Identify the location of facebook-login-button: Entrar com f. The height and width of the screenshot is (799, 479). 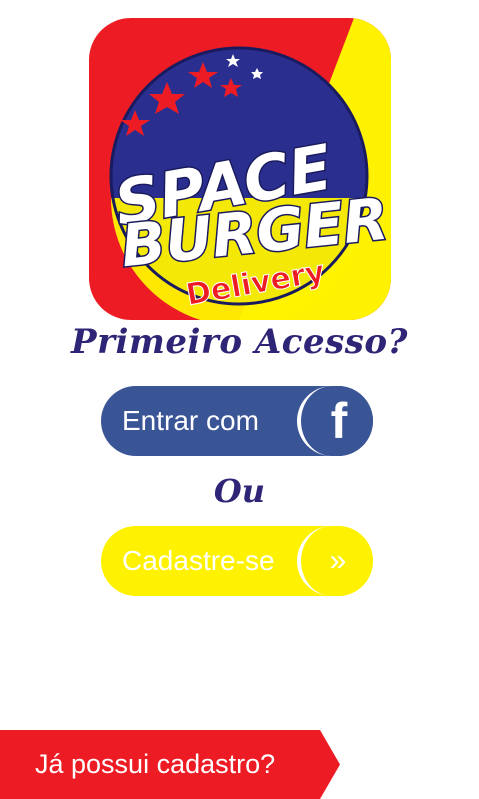
(237, 421).